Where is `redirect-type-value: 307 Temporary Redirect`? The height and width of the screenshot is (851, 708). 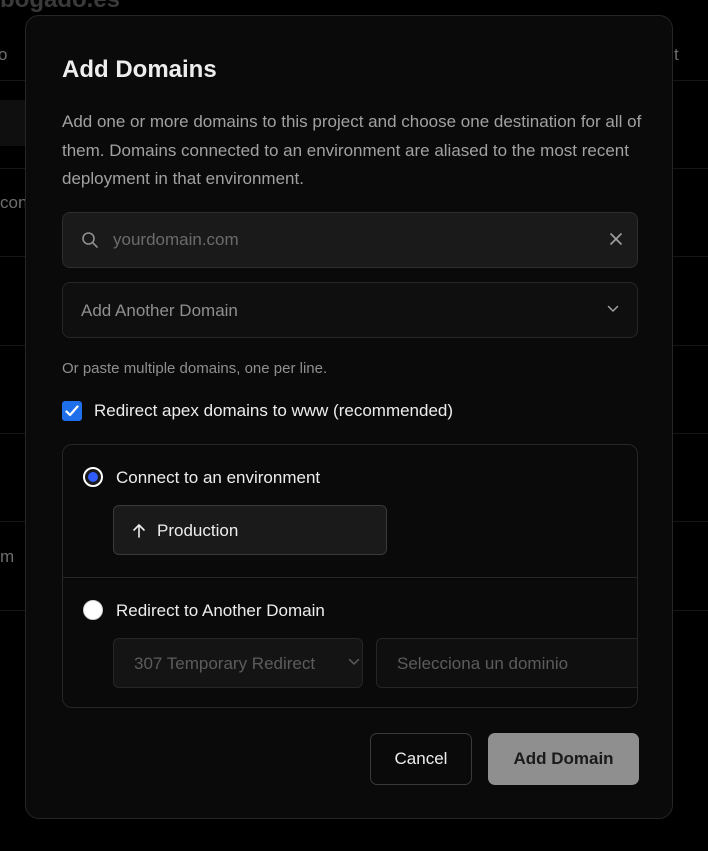 redirect-type-value: 307 Temporary Redirect is located at coordinates (225, 663).